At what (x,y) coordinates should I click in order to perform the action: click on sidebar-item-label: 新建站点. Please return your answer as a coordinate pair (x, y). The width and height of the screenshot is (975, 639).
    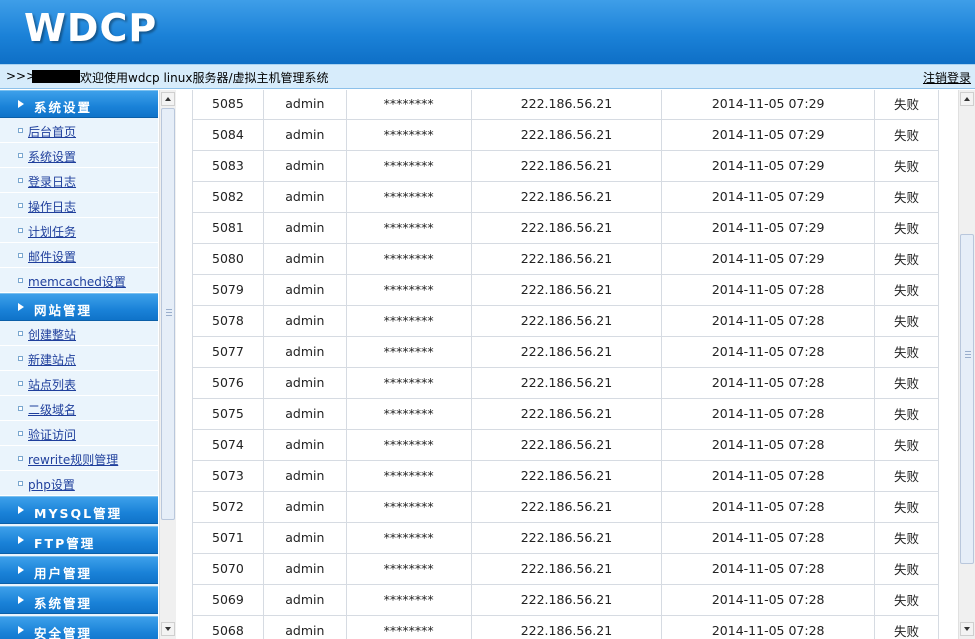
    Looking at the image, I should click on (52, 360).